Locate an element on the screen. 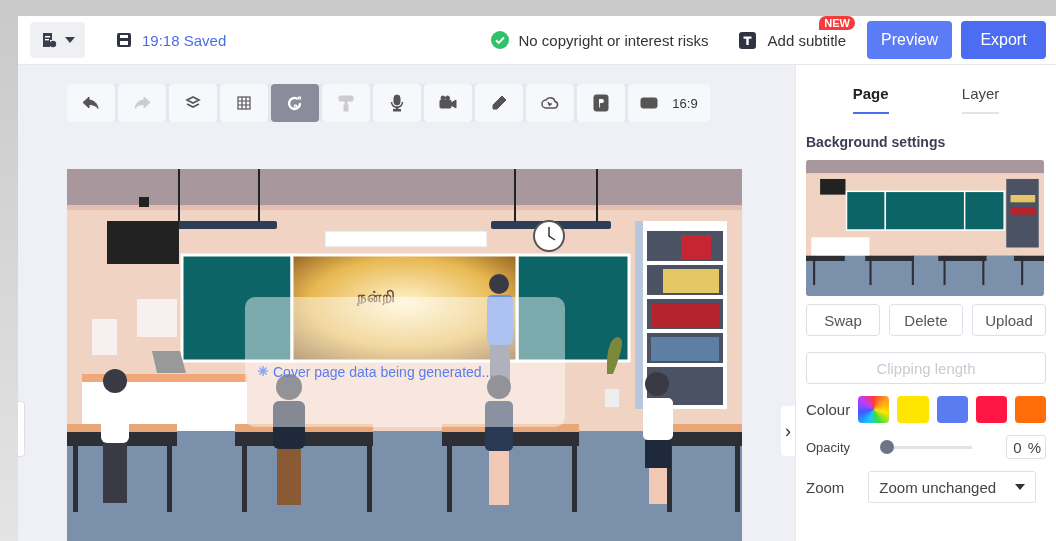  background-action-button: Delete is located at coordinates (926, 320).